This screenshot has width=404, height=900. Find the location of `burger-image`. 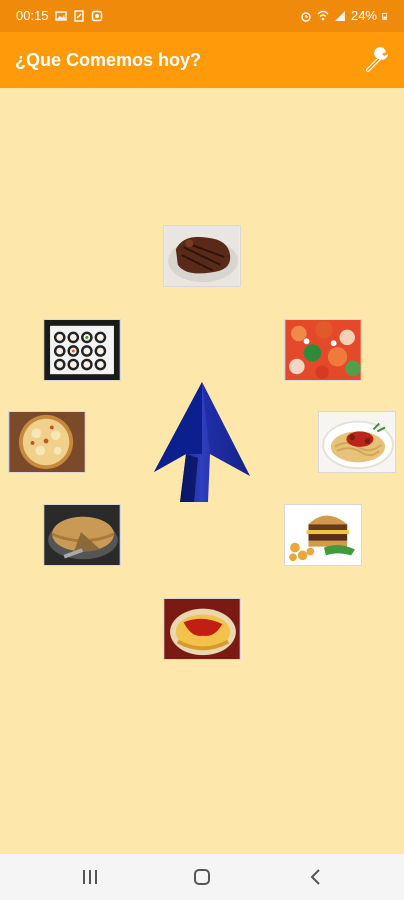

burger-image is located at coordinates (323, 535).